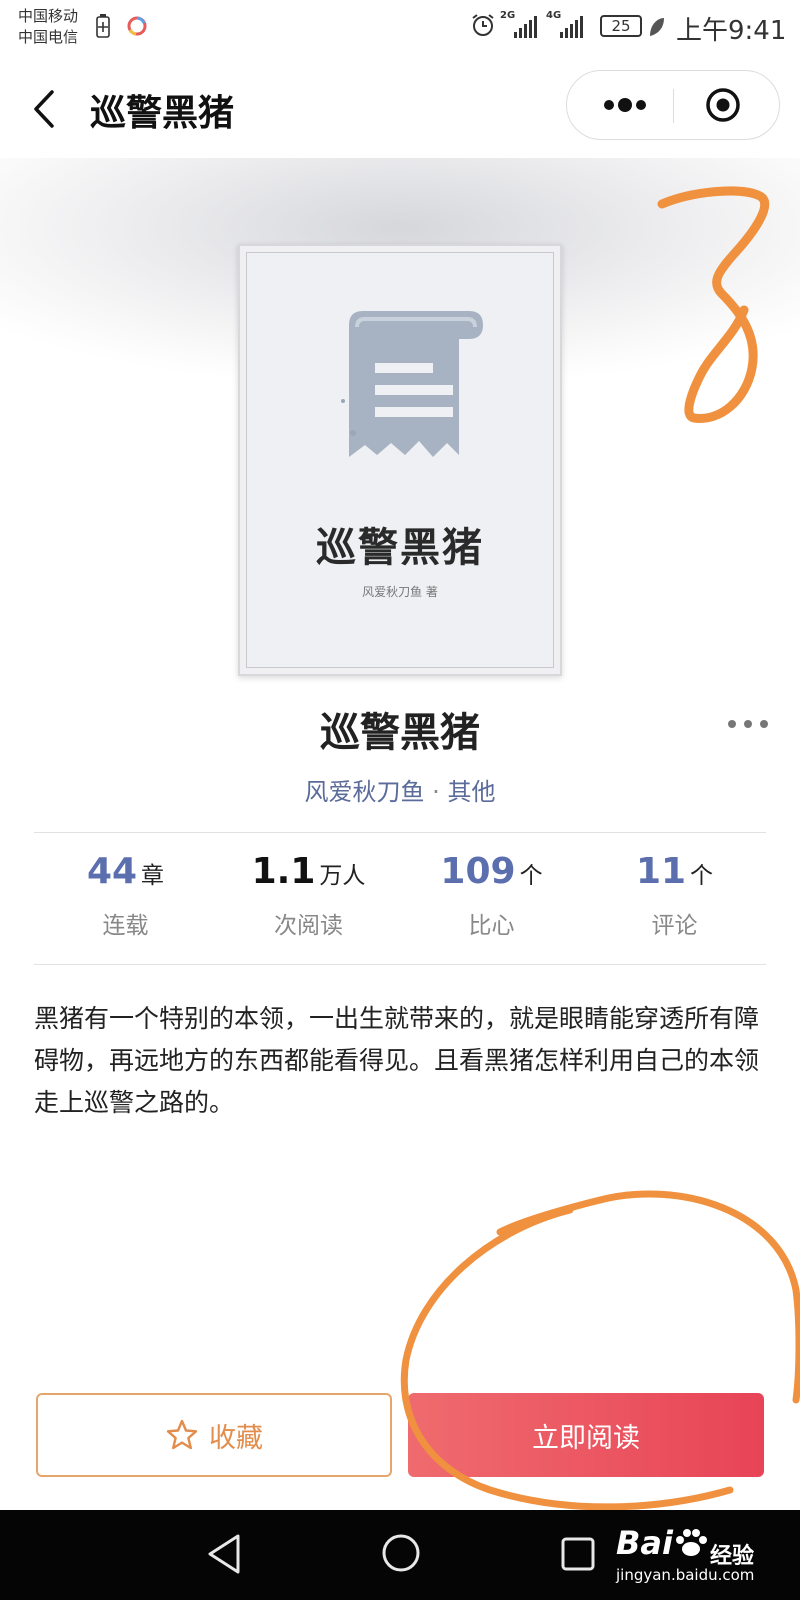 The height and width of the screenshot is (1600, 800). I want to click on cover-title: 巡警黑猪, so click(400, 548).